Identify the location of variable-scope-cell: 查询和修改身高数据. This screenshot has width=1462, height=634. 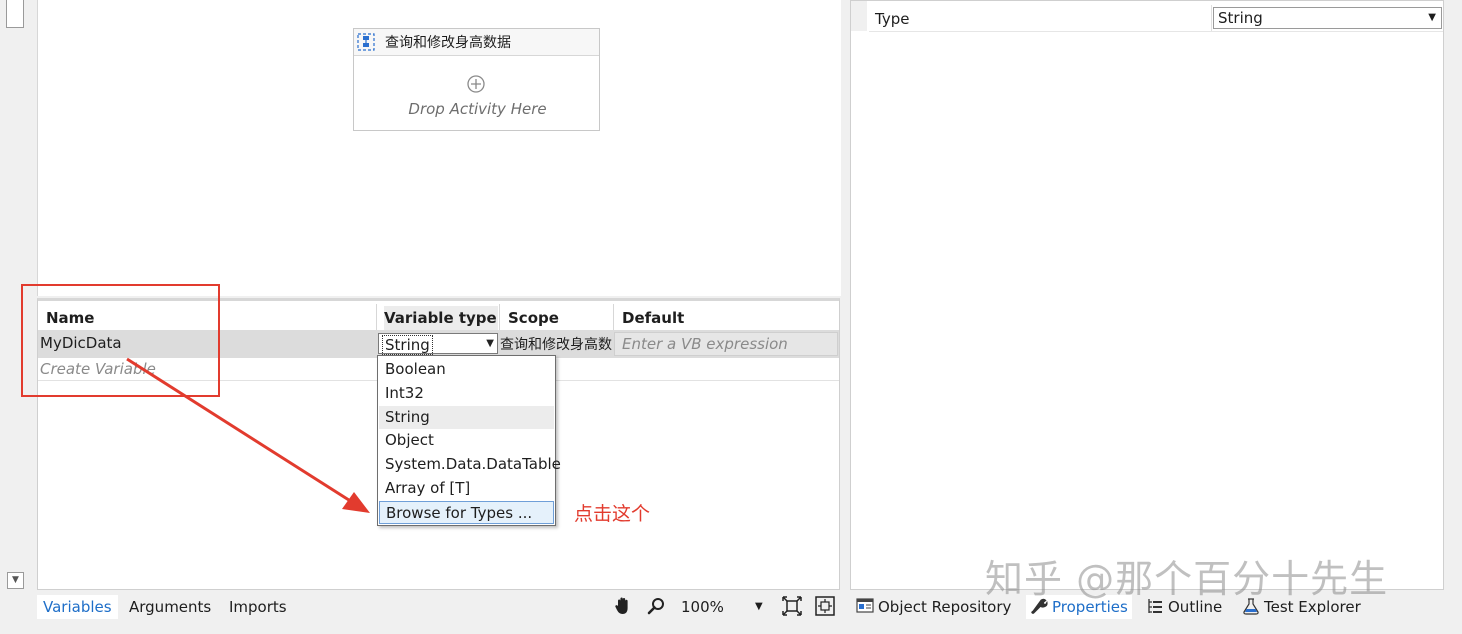
(556, 344).